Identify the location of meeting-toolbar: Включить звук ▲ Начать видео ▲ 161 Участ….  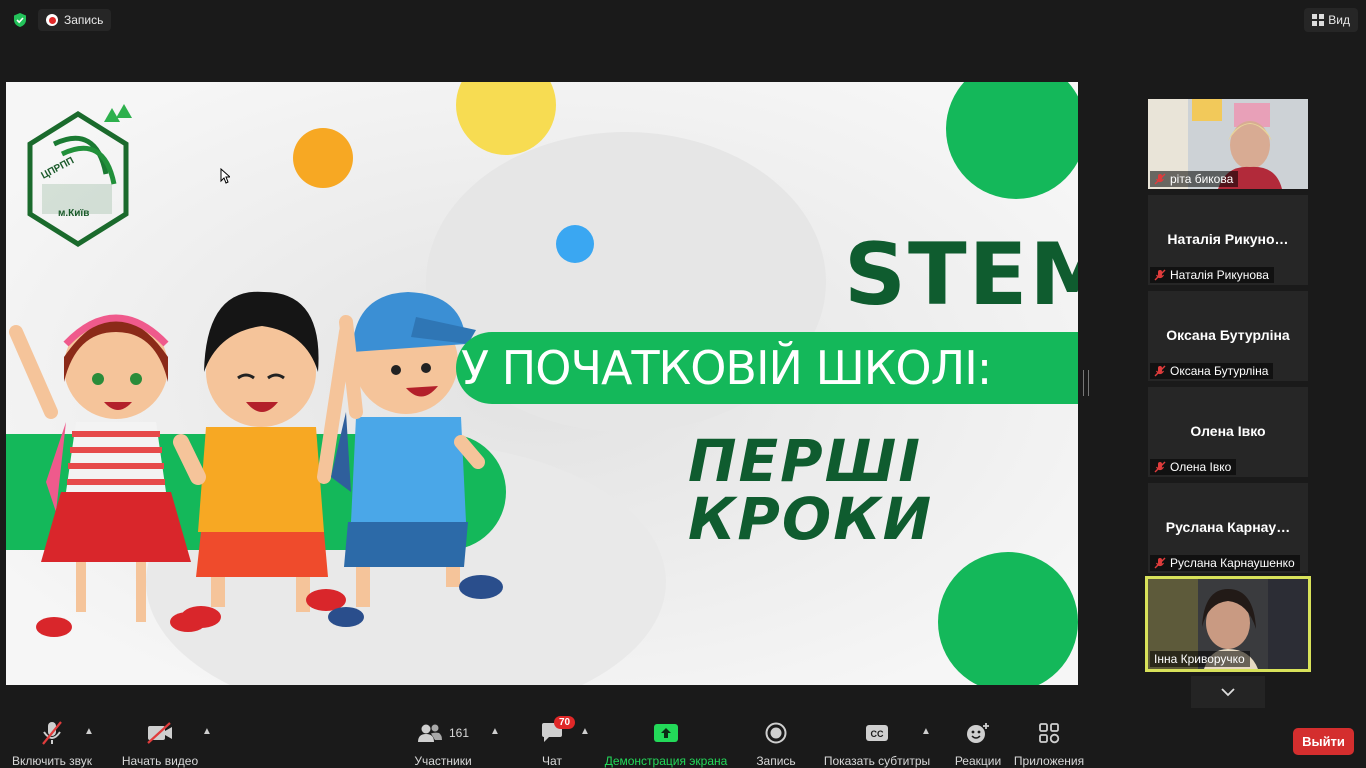
(683, 738).